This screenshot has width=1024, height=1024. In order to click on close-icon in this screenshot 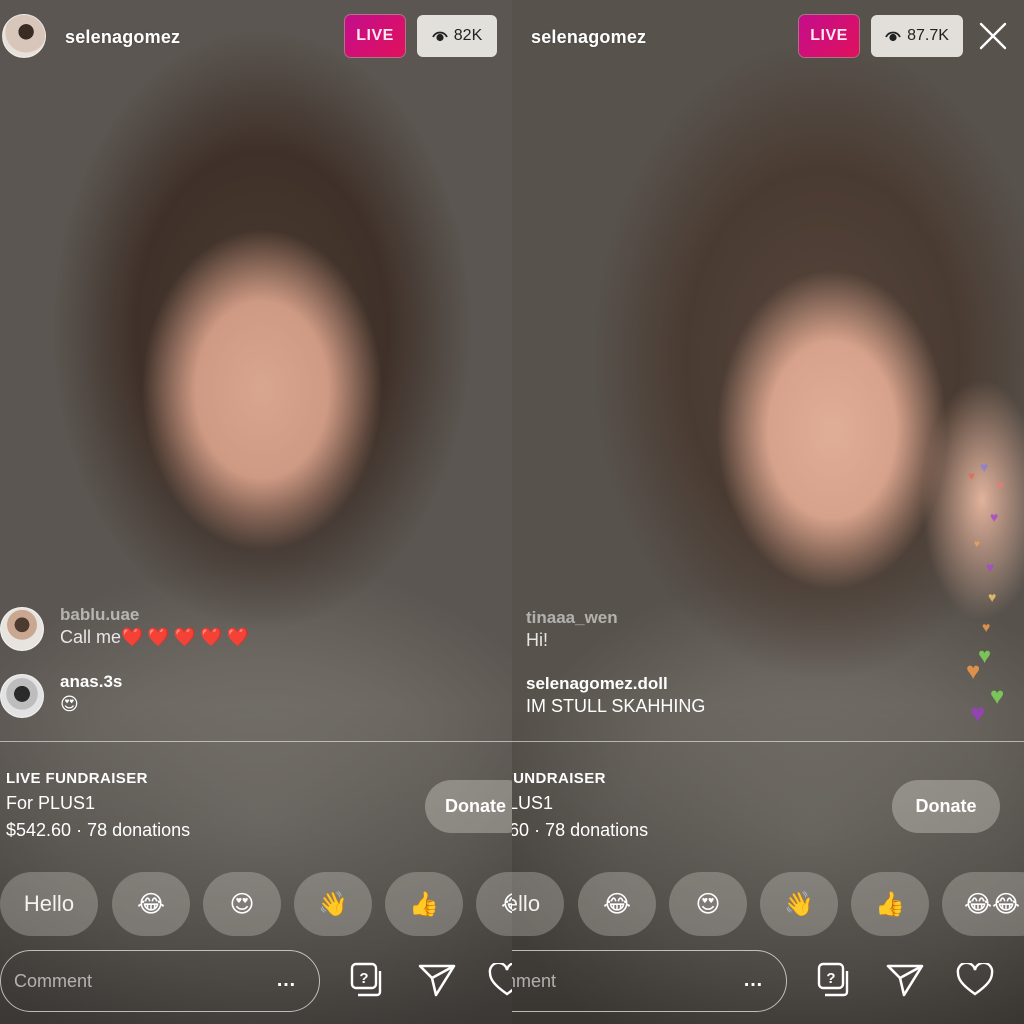, I will do `click(993, 36)`.